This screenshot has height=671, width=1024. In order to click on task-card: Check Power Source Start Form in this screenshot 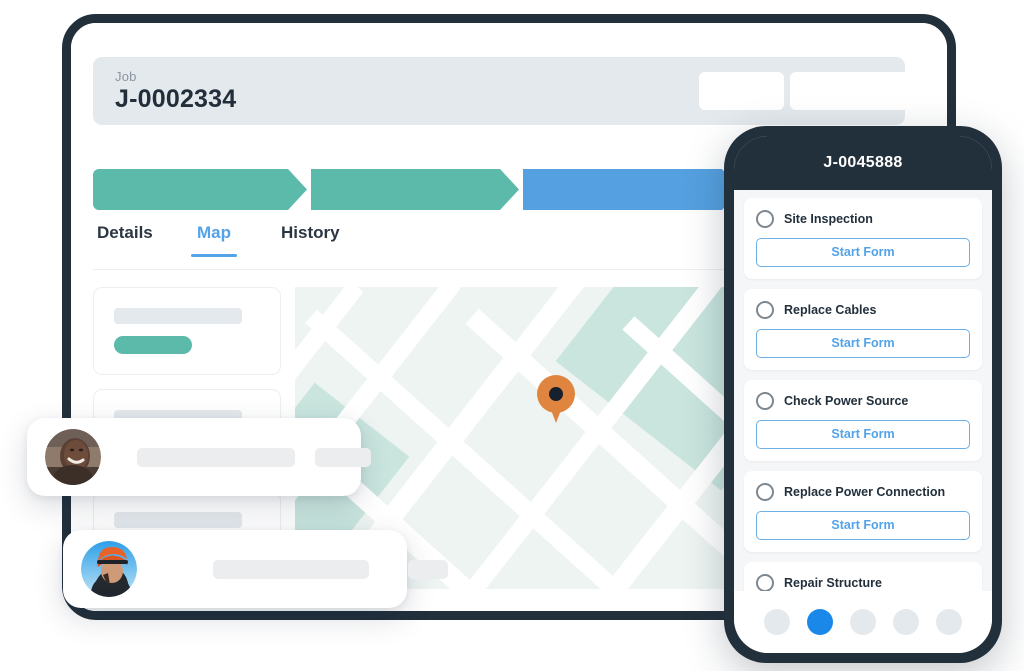, I will do `click(863, 420)`.